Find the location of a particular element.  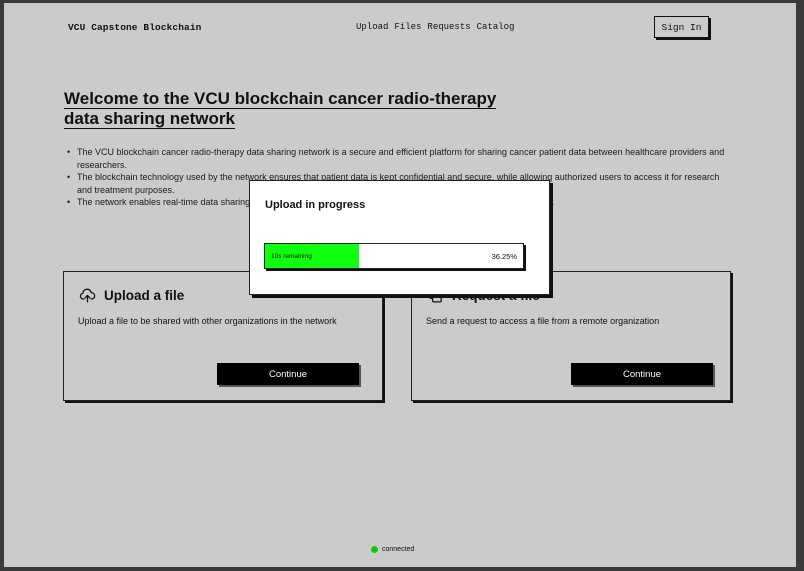

progress-percent-label: 36.25% is located at coordinates (504, 256).